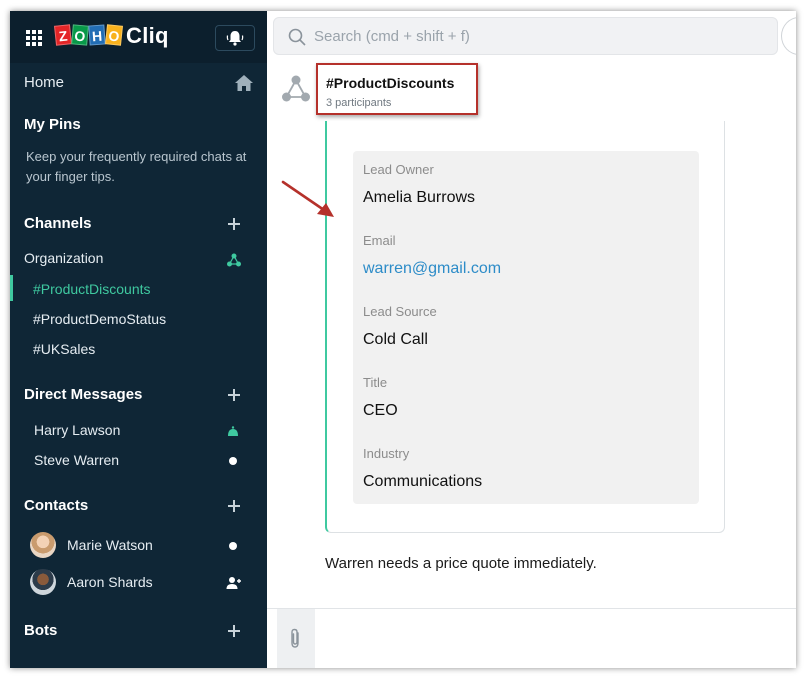 Image resolution: width=805 pixels, height=678 pixels. Describe the element at coordinates (379, 240) in the screenshot. I see `field-label: Email` at that location.